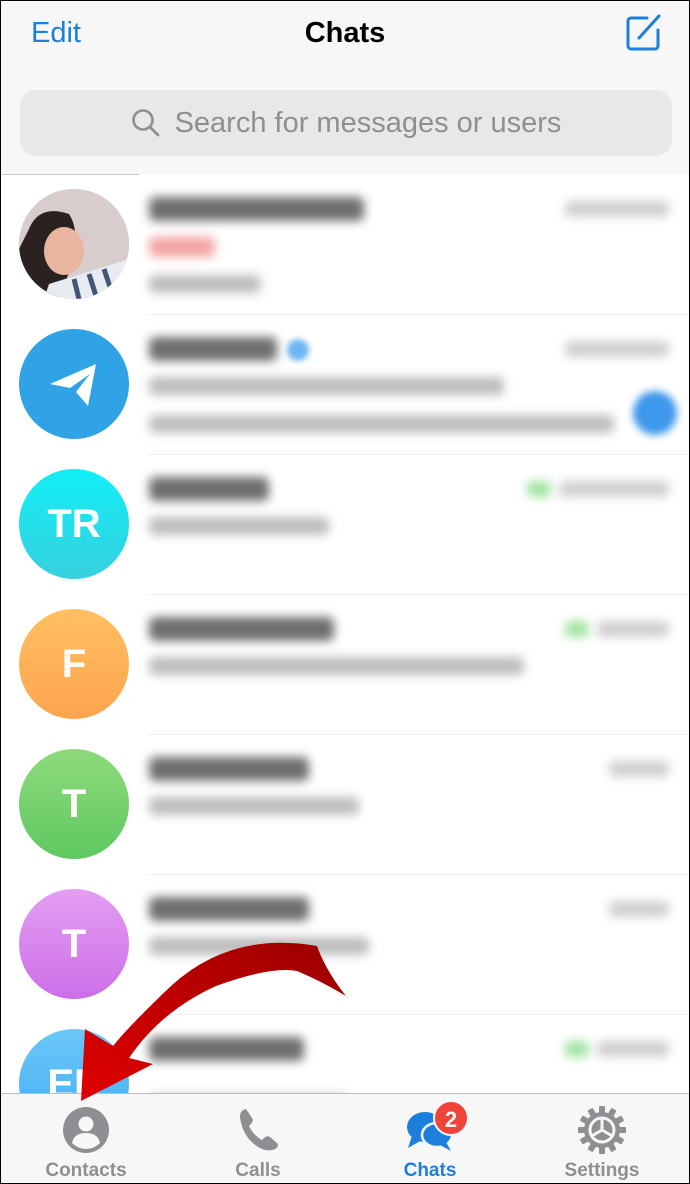 Image resolution: width=690 pixels, height=1184 pixels. Describe the element at coordinates (298, 350) in the screenshot. I see `verified-icon` at that location.